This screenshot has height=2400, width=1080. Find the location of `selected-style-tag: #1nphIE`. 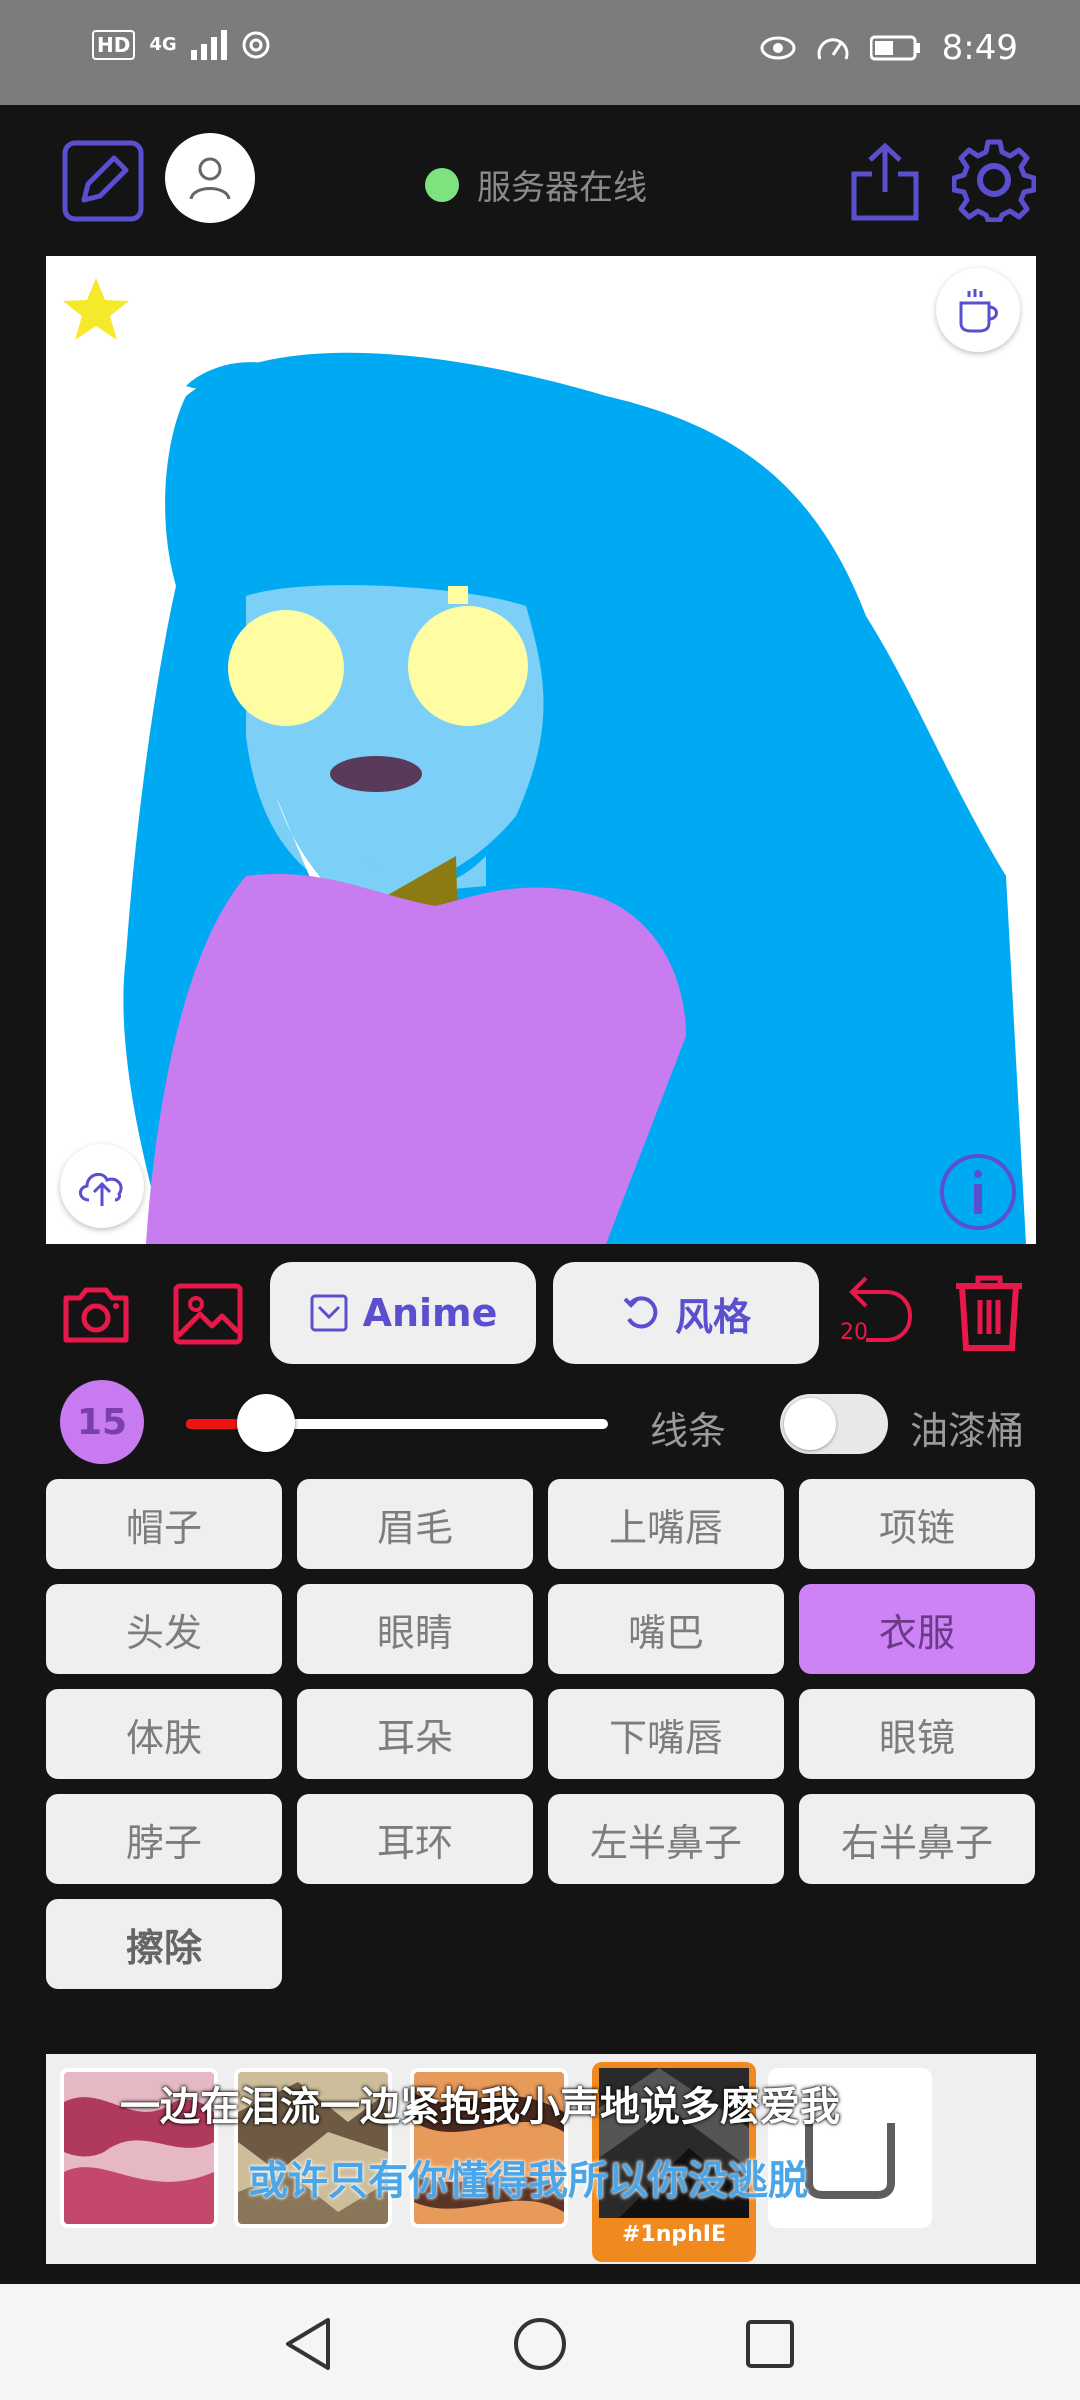

selected-style-tag: #1nphIE is located at coordinates (674, 2234).